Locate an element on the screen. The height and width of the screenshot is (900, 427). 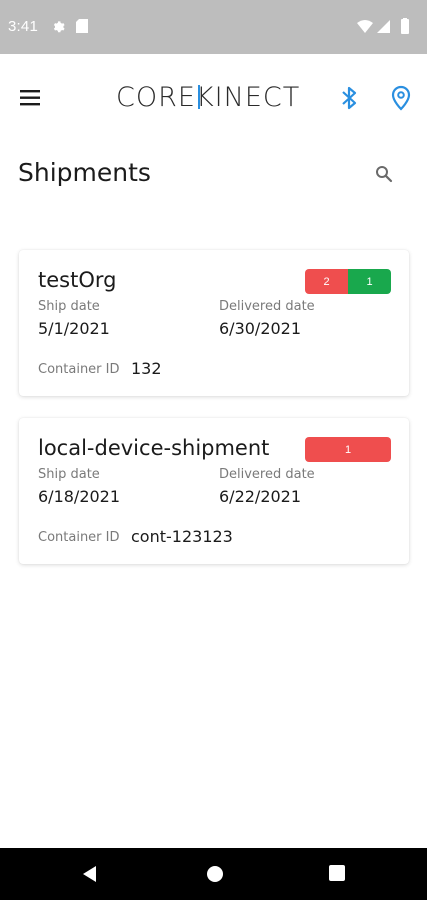
back-icon is located at coordinates (90, 874).